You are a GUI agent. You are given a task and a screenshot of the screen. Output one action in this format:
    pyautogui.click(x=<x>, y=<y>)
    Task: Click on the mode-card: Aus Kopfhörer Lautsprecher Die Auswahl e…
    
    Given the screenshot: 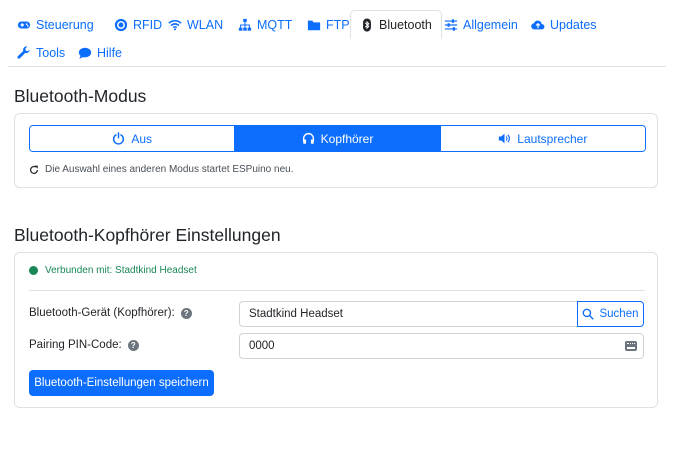 What is the action you would take?
    pyautogui.click(x=336, y=150)
    